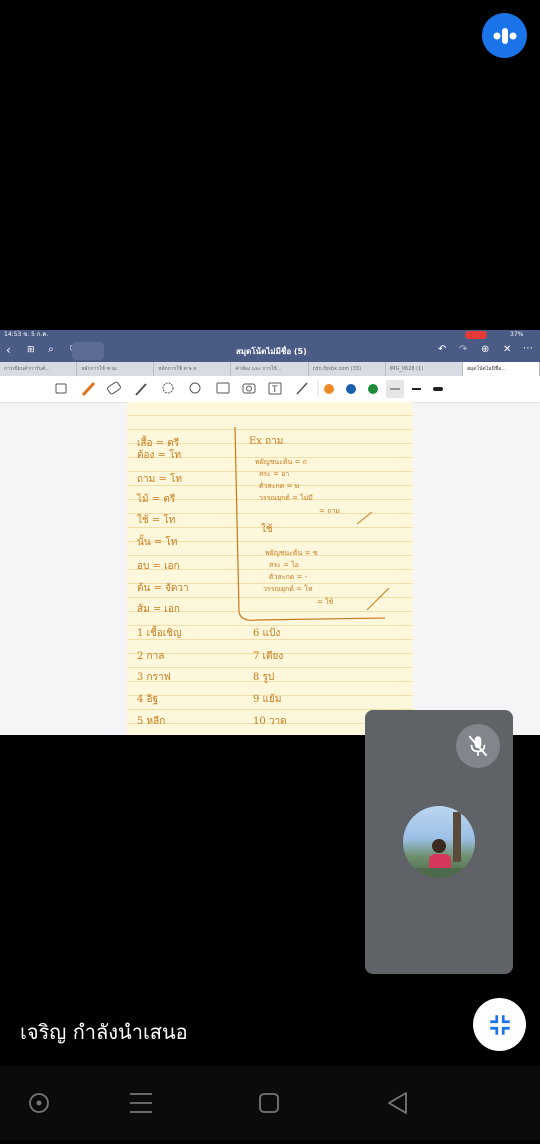 The width and height of the screenshot is (540, 1144). What do you see at coordinates (156, 520) in the screenshot?
I see `note-line: ใช้ = โท` at bounding box center [156, 520].